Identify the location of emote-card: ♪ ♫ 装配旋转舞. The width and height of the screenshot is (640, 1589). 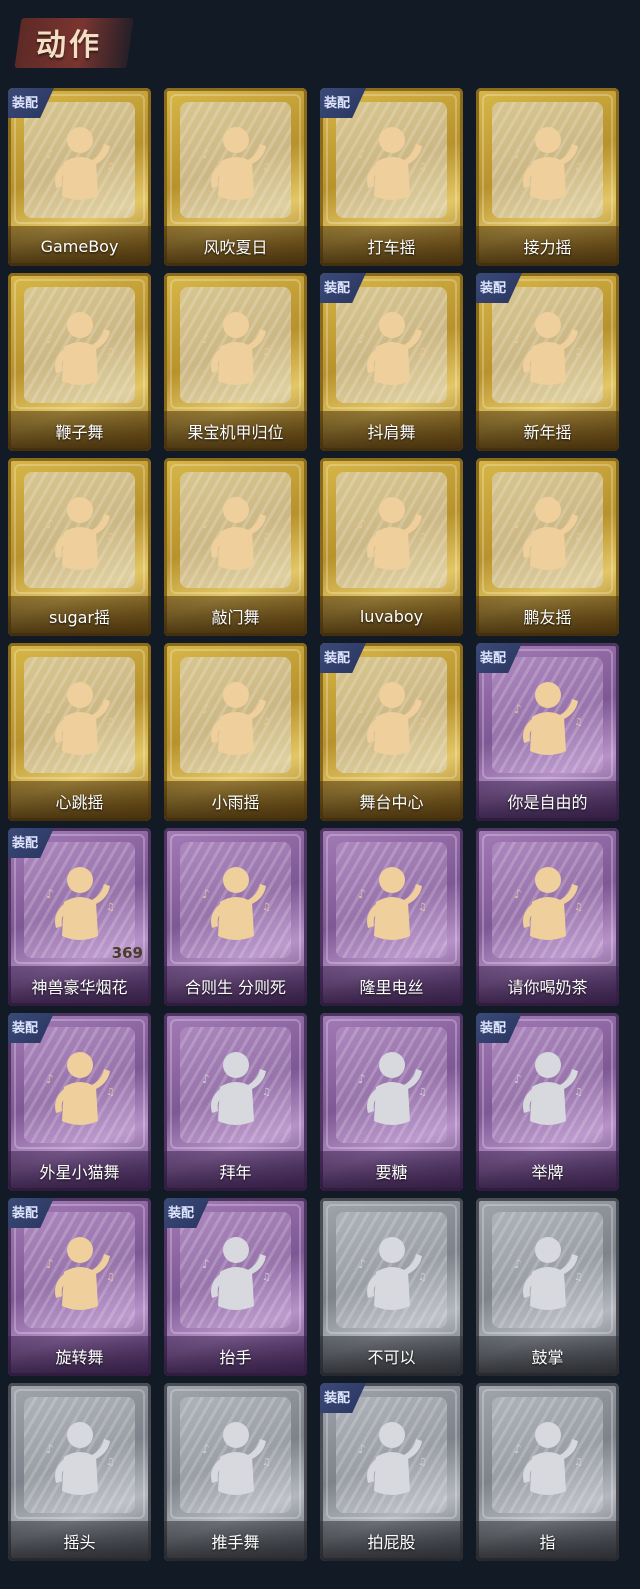
(79, 1287).